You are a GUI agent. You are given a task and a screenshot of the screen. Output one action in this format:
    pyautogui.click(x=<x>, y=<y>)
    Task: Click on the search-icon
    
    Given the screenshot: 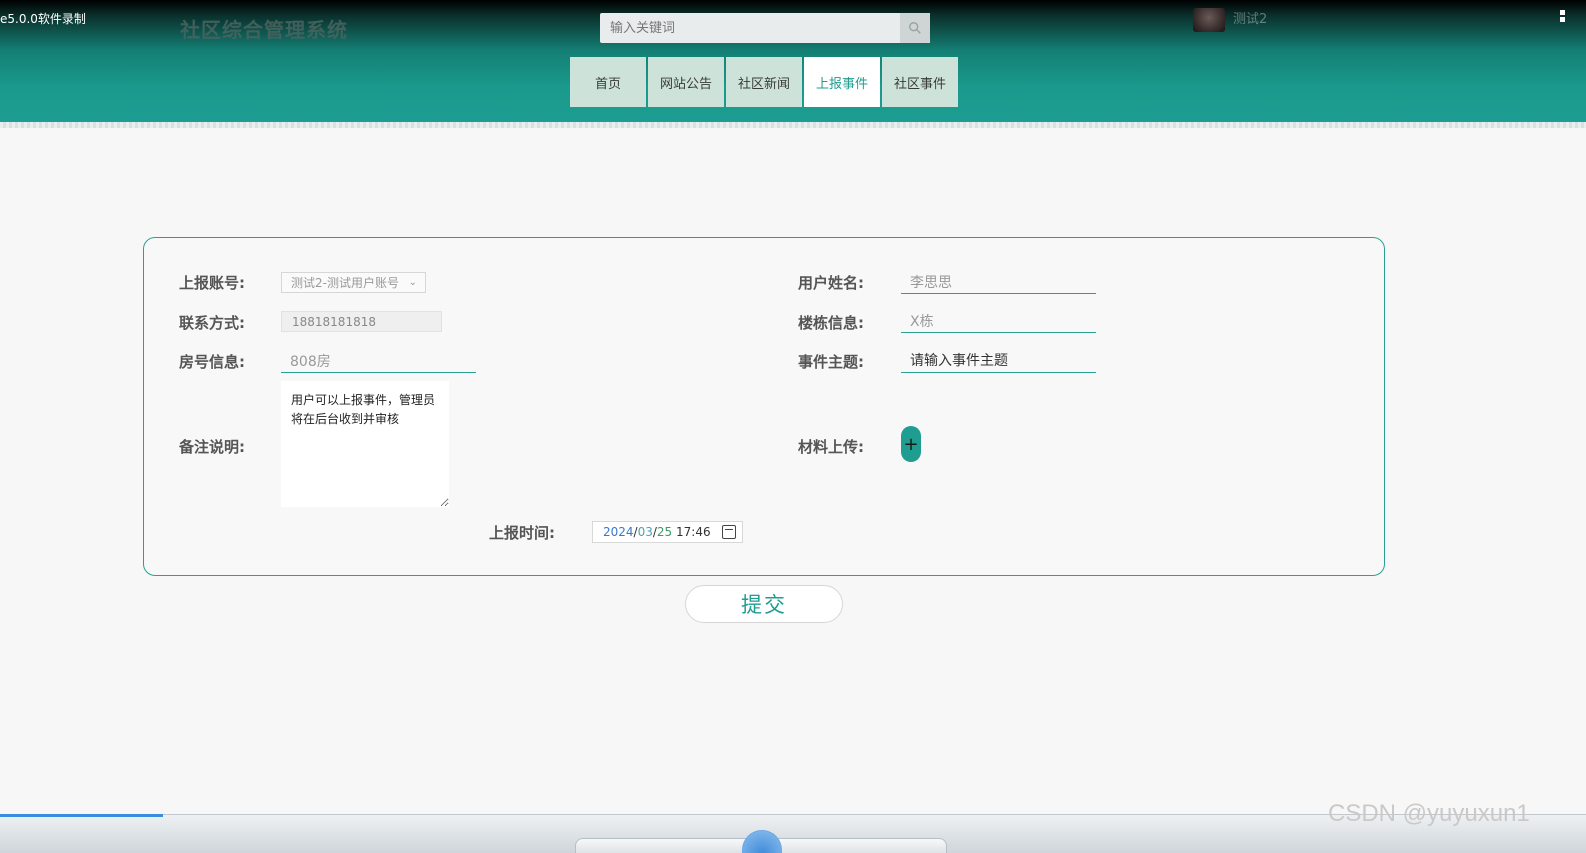 What is the action you would take?
    pyautogui.click(x=915, y=28)
    